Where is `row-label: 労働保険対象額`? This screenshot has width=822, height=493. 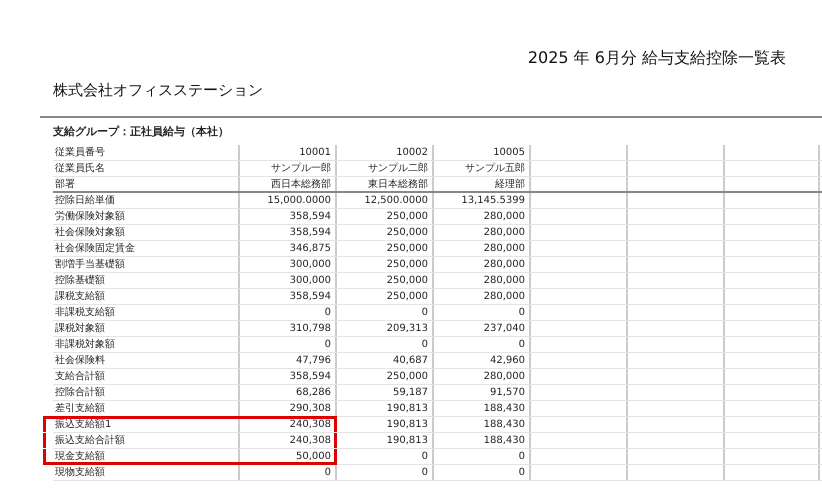 row-label: 労働保険対象額 is located at coordinates (90, 217).